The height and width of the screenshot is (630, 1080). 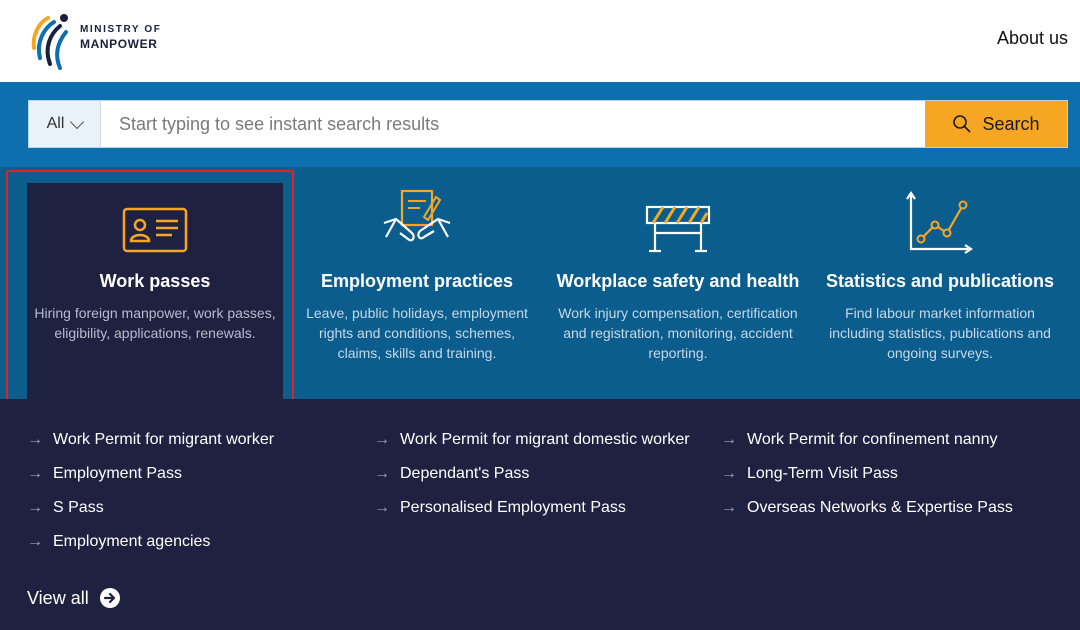 What do you see at coordinates (55, 123) in the screenshot?
I see `search-scope-label: All` at bounding box center [55, 123].